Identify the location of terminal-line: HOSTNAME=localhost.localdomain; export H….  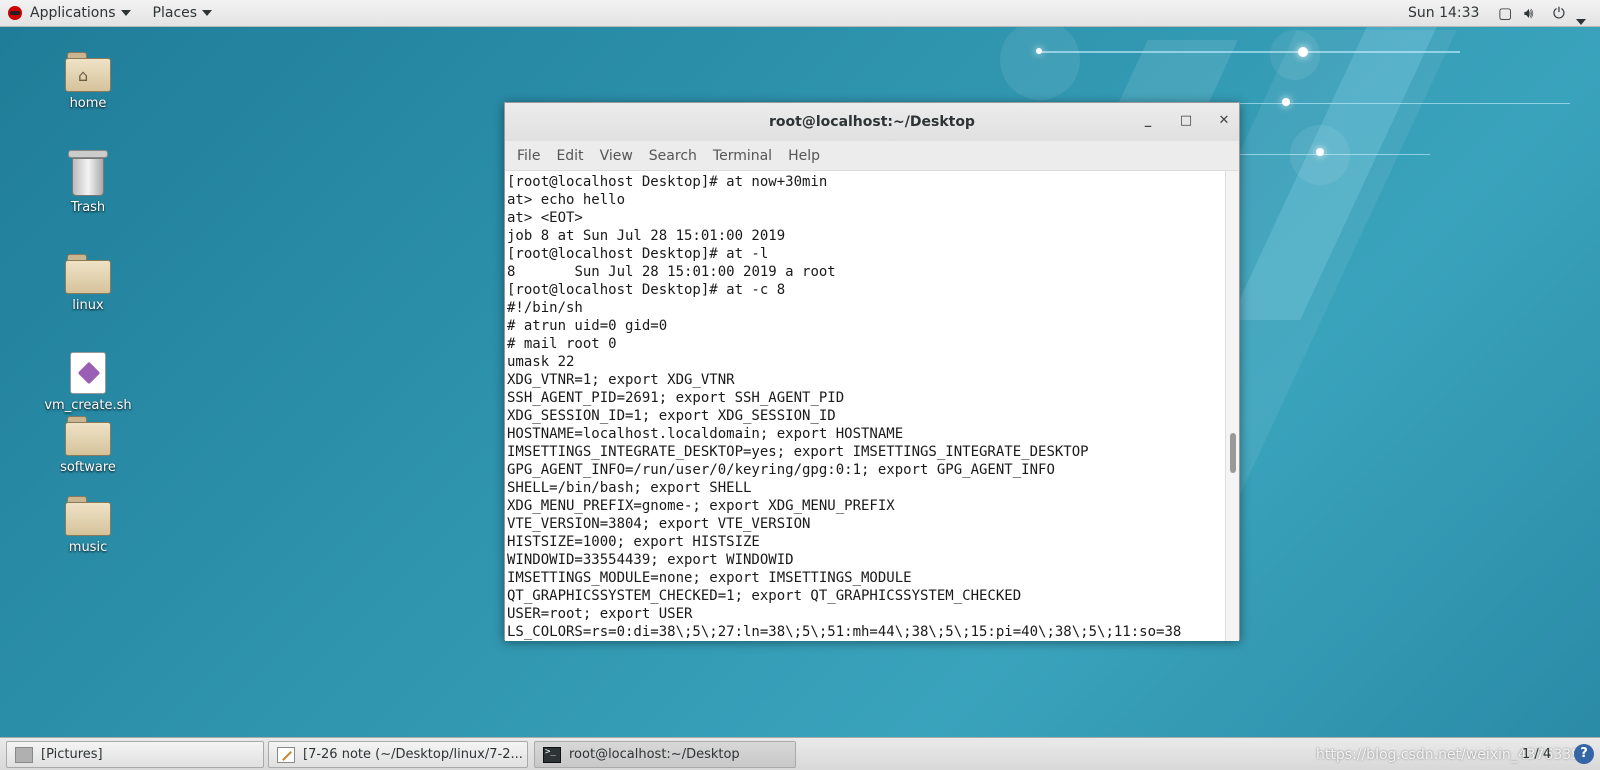
(705, 434).